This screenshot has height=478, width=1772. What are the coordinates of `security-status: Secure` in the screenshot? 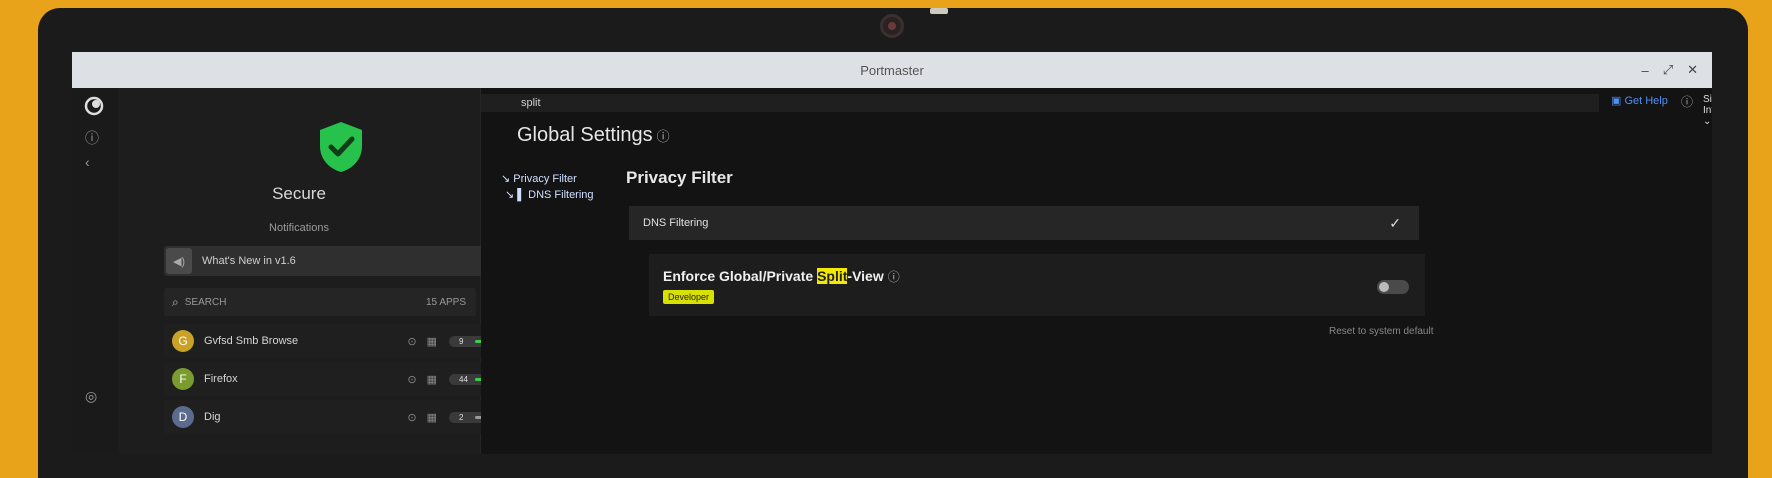 It's located at (299, 193).